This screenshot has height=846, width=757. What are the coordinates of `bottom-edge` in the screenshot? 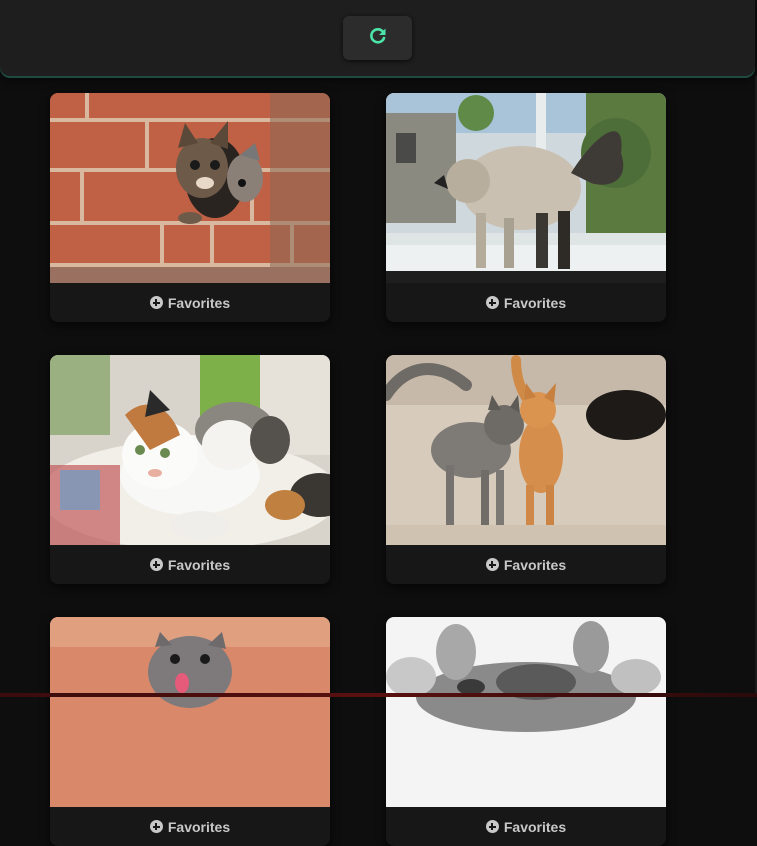 It's located at (378, 695).